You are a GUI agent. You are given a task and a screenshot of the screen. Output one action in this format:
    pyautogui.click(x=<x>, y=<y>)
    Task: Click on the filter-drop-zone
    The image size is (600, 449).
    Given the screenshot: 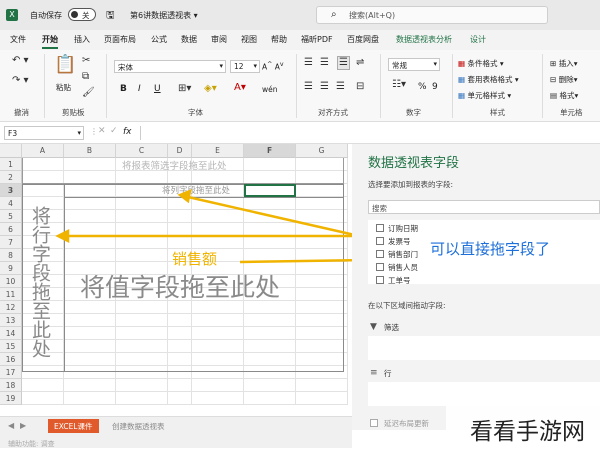 What is the action you would take?
    pyautogui.click(x=484, y=348)
    